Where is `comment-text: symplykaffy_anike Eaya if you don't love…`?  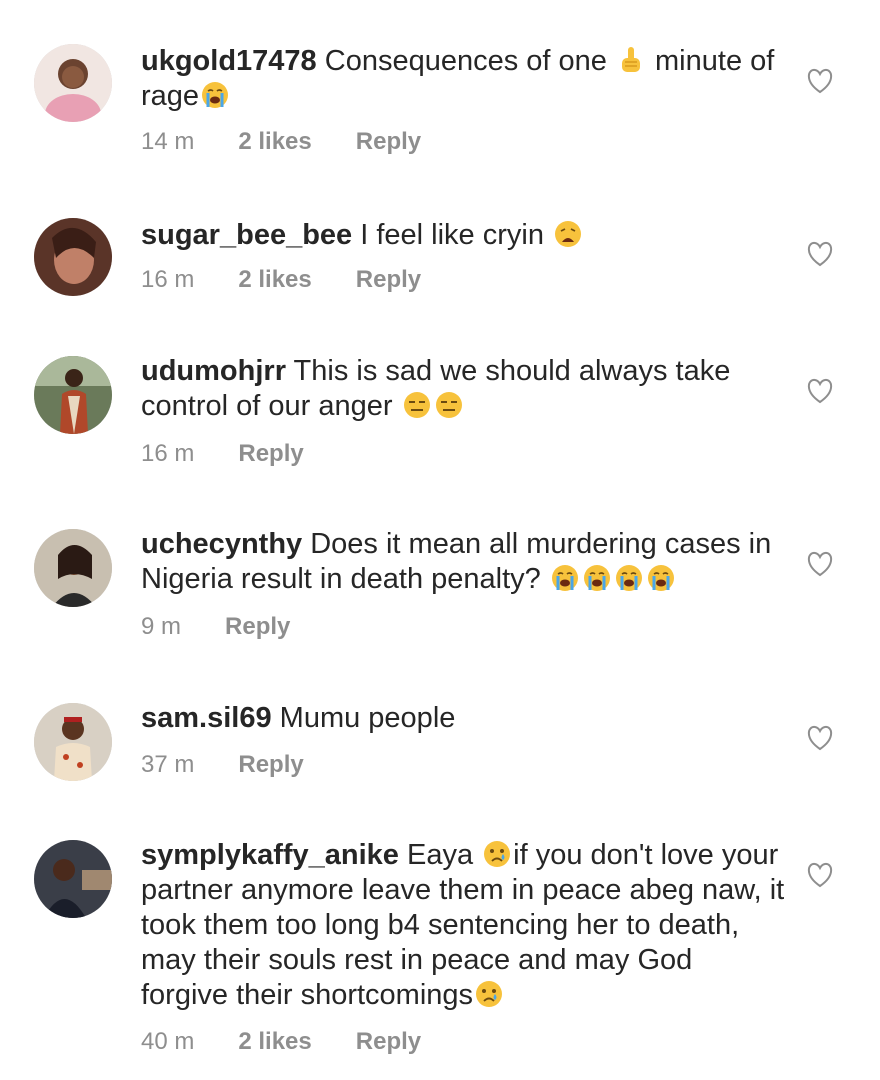
comment-text: symplykaffy_anike Eaya if you don't love… is located at coordinates (463, 925).